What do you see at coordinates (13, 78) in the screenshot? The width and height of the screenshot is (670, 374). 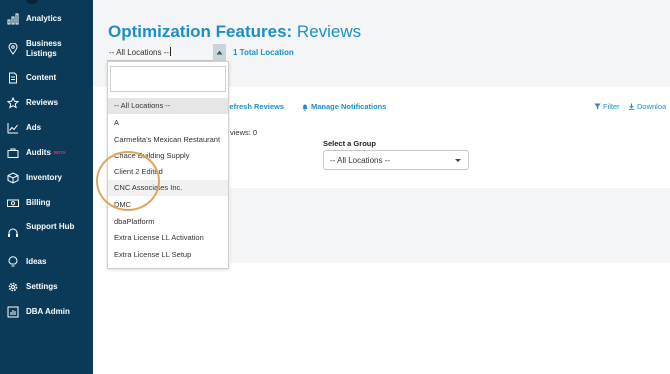 I see `document-icon` at bounding box center [13, 78].